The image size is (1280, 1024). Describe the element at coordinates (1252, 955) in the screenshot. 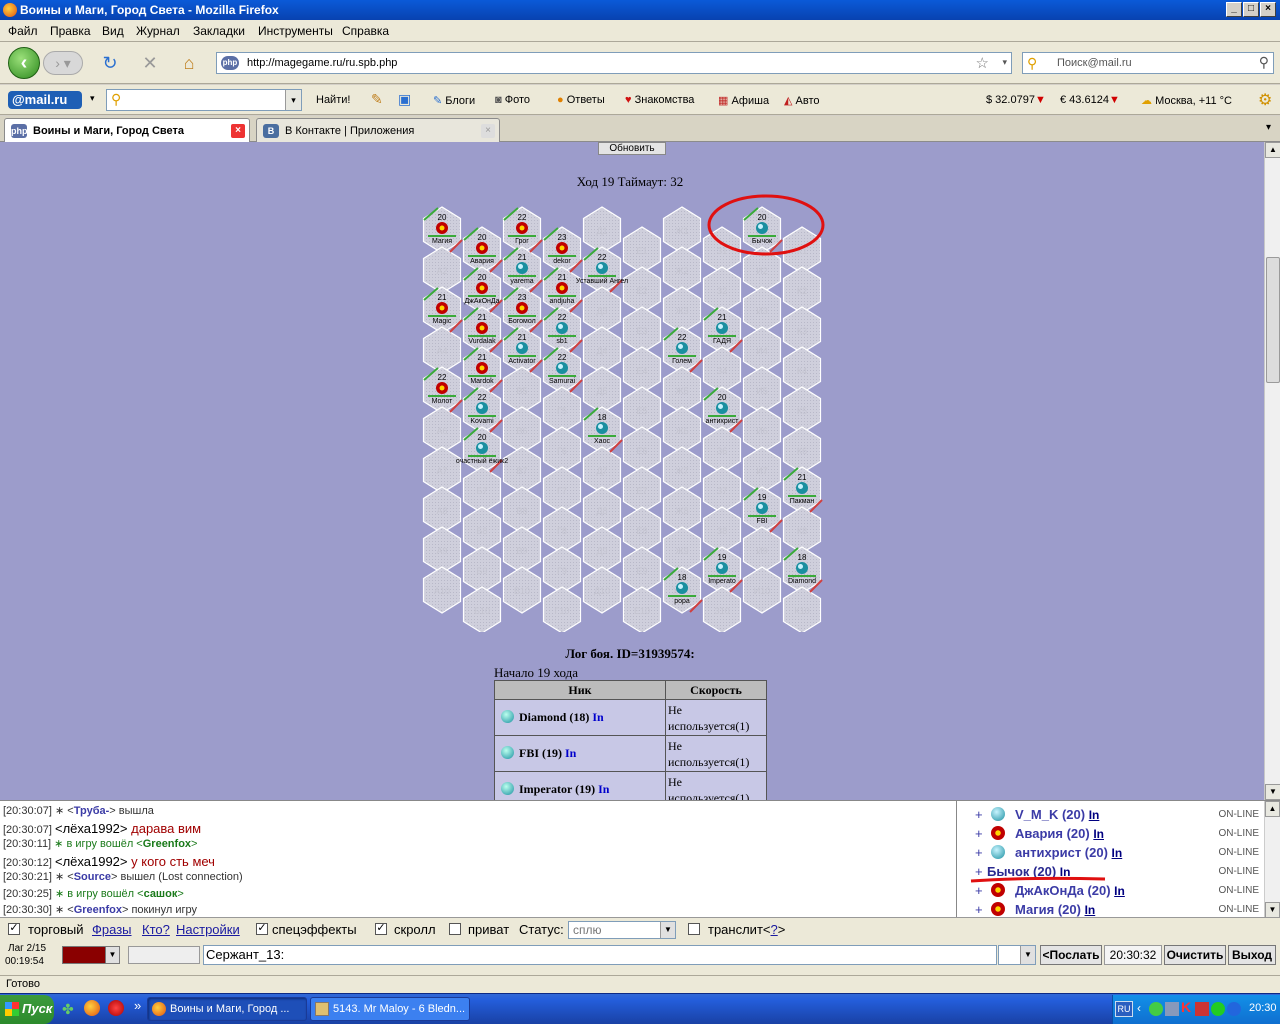

I see `exit-button: Выход` at that location.